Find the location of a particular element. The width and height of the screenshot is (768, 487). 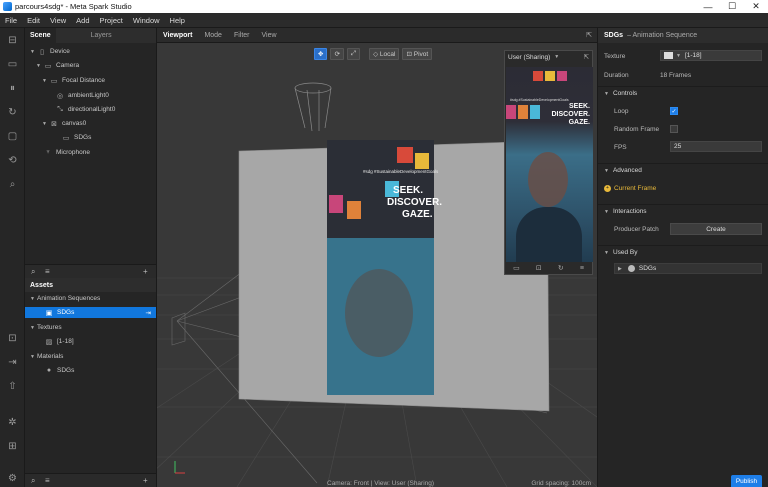

assets-group-materials: ▼ Materials is located at coordinates (46, 356).